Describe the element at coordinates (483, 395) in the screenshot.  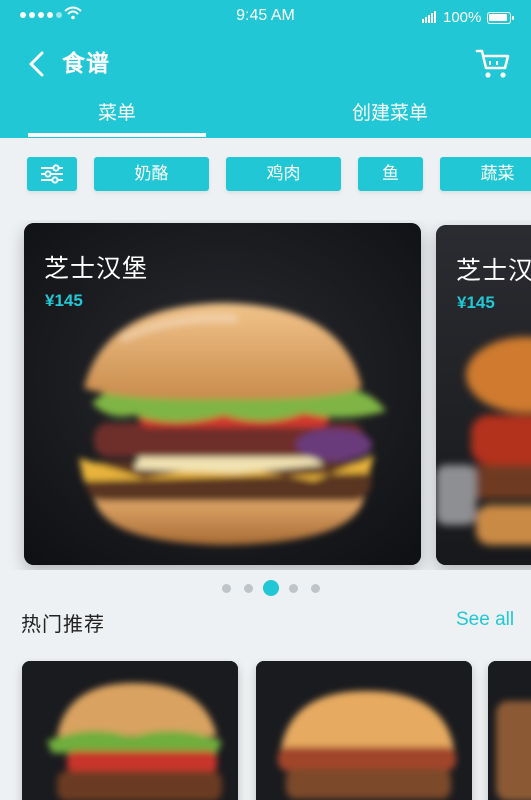
I see `featured-card-next: 芝士汉 ¥145` at that location.